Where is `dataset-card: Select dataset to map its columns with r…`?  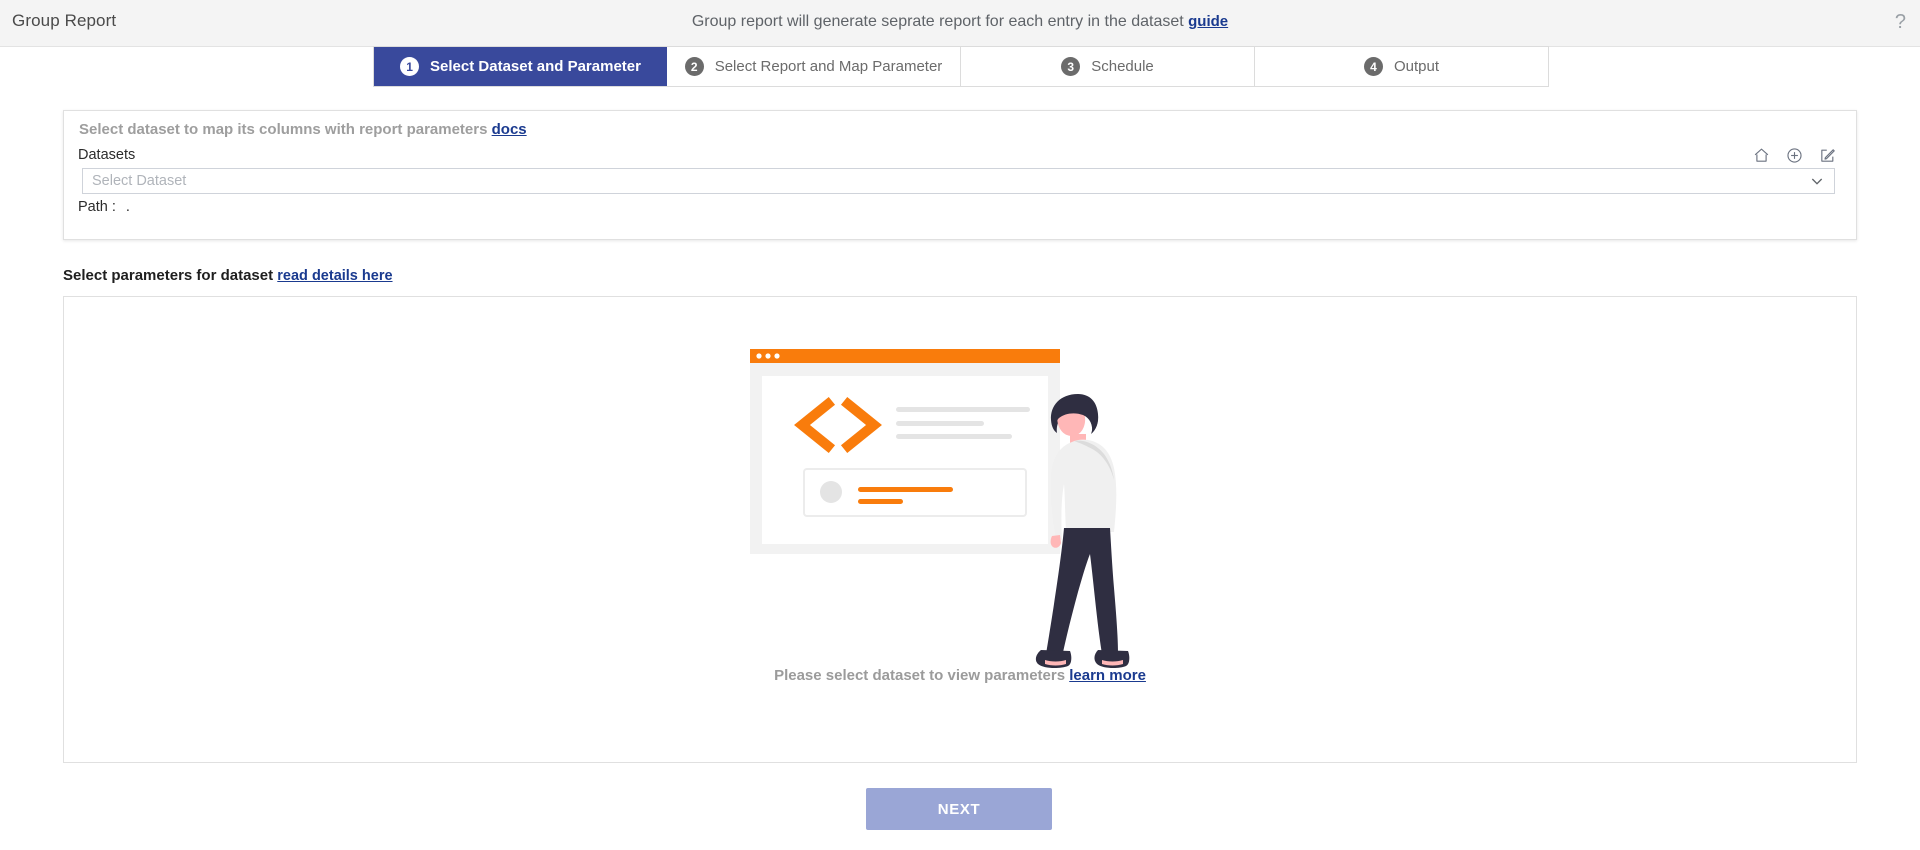
dataset-card: Select dataset to map its columns with r… is located at coordinates (960, 175).